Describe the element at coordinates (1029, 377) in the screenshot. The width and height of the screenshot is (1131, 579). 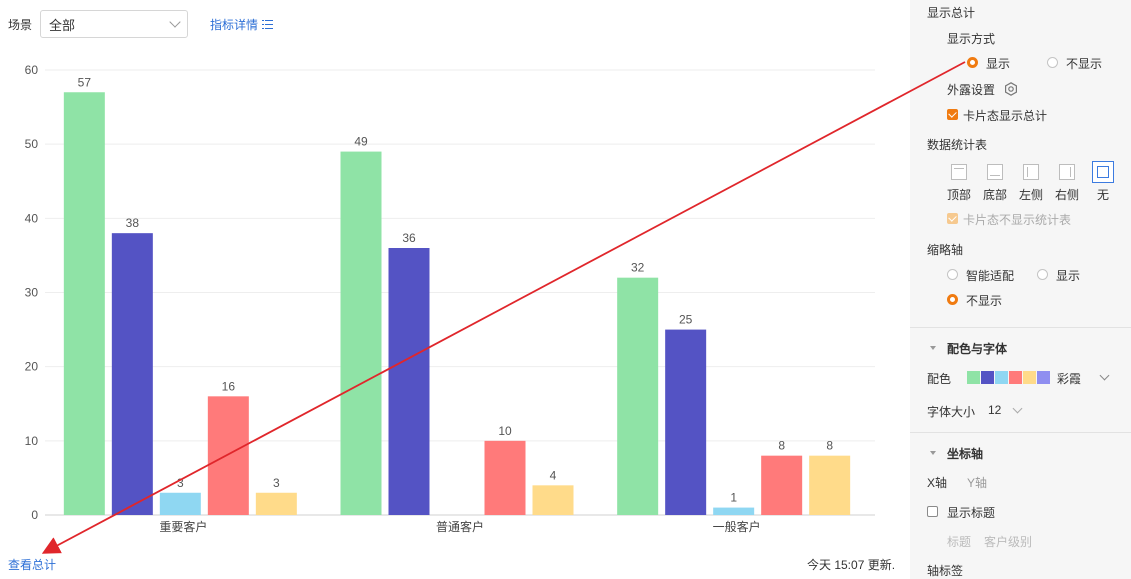
I see `palette-swatch-yellow` at that location.